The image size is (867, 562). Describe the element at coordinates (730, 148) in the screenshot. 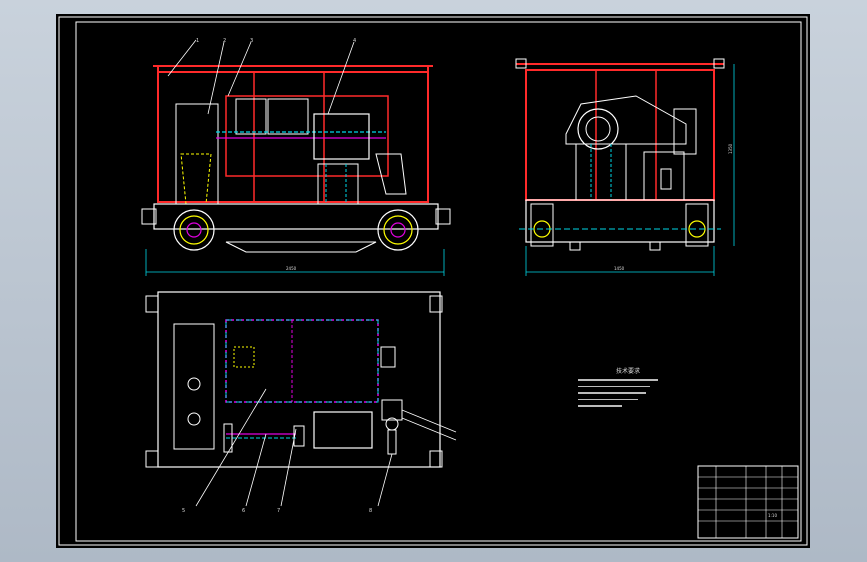

I see `side-height-dim: 1350` at that location.